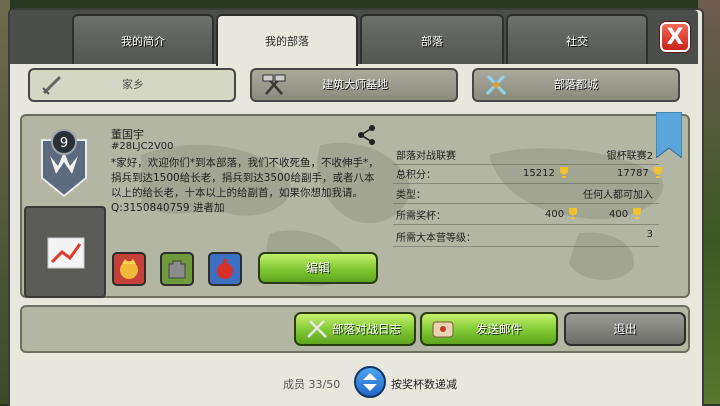 The height and width of the screenshot is (406, 720). Describe the element at coordinates (52, 85) in the screenshot. I see `sword-icon` at that location.